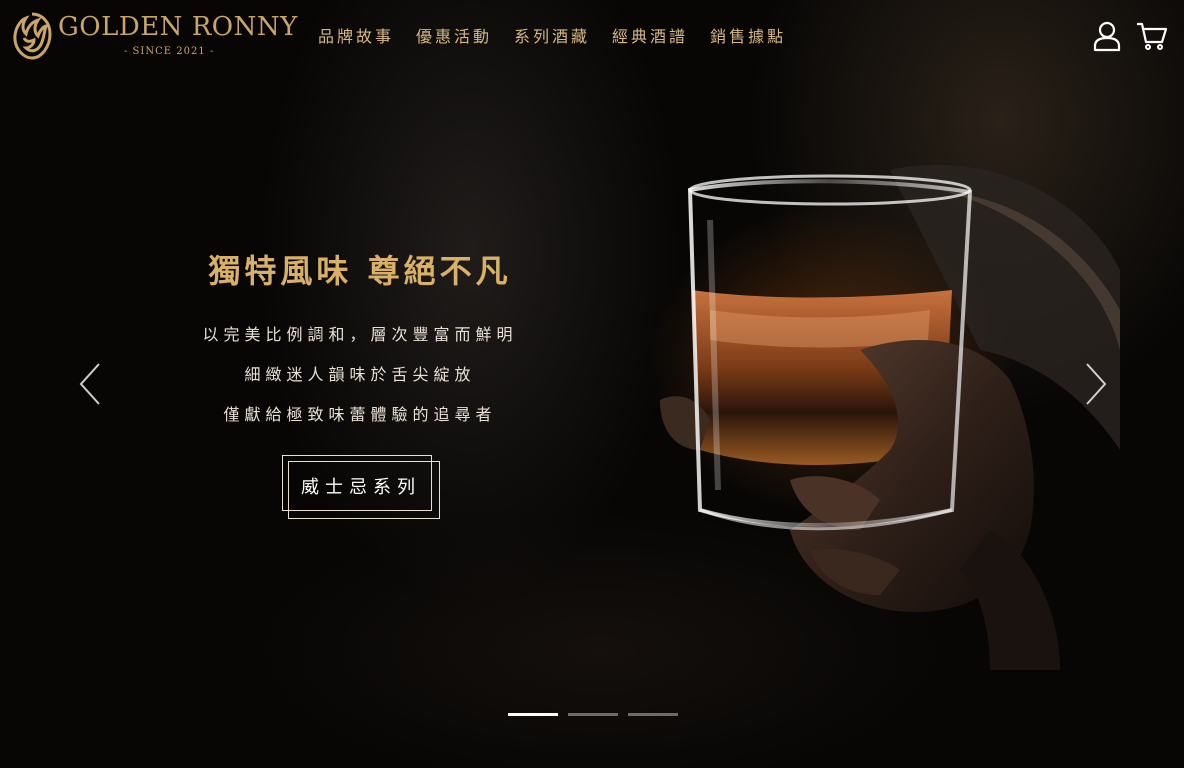  What do you see at coordinates (1107, 36) in the screenshot?
I see `user-icon` at bounding box center [1107, 36].